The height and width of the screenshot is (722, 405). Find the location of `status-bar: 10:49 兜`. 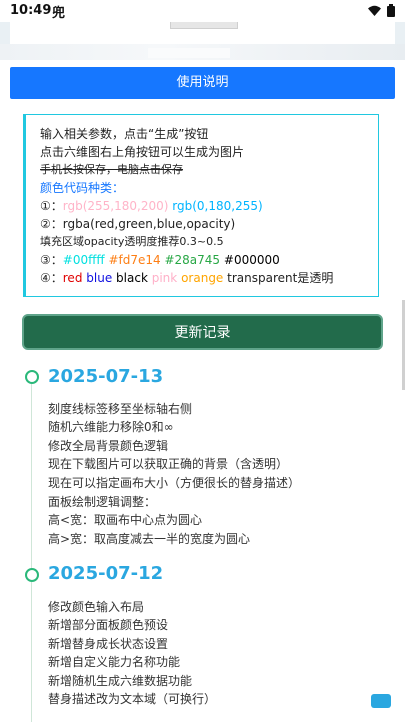

status-bar: 10:49 兜 is located at coordinates (202, 11).